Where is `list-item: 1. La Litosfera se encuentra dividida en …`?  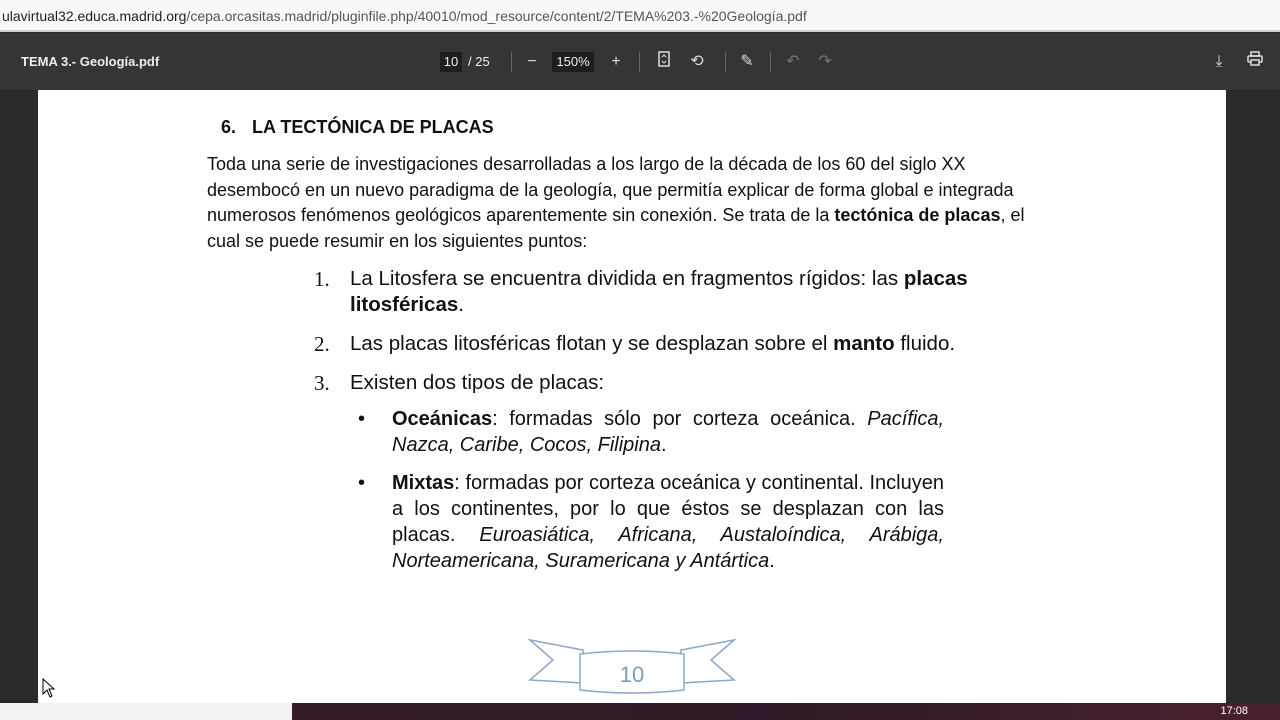 list-item: 1. La Litosfera se encuentra dividida en … is located at coordinates (641, 291).